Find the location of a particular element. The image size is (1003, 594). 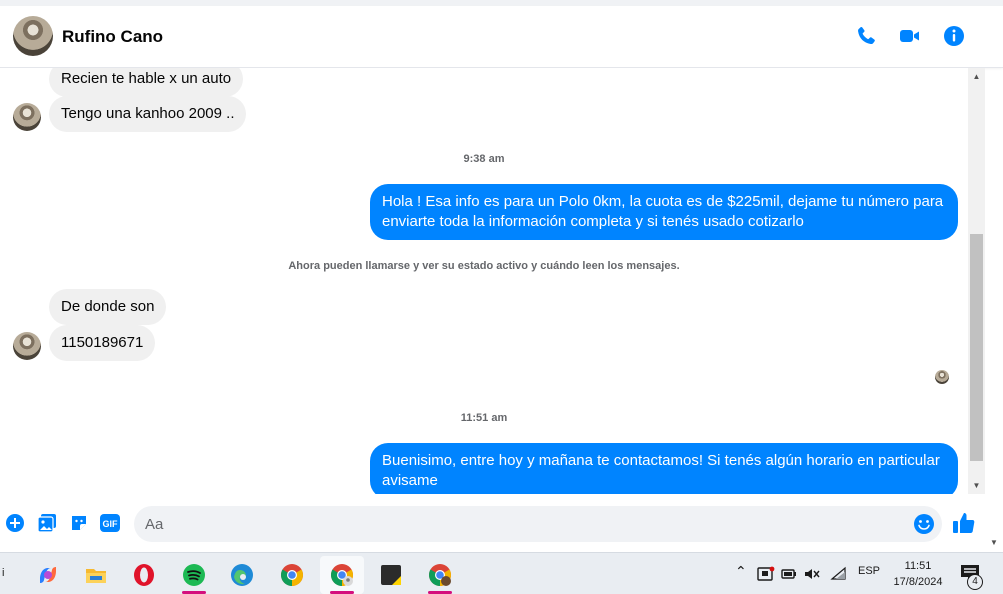

chrome-profile-2-icon is located at coordinates (440, 575).